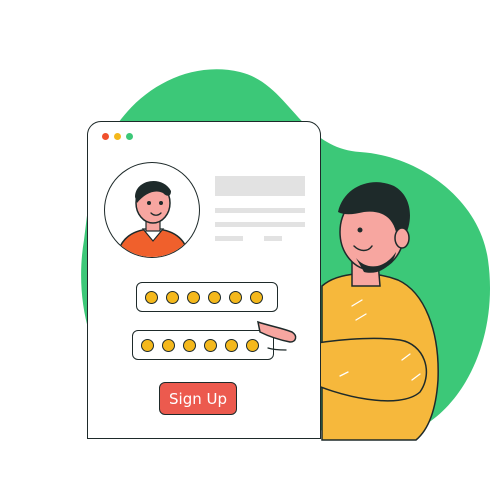 This screenshot has height=504, width=504. What do you see at coordinates (153, 218) in the screenshot?
I see `avatar-person-icon` at bounding box center [153, 218].